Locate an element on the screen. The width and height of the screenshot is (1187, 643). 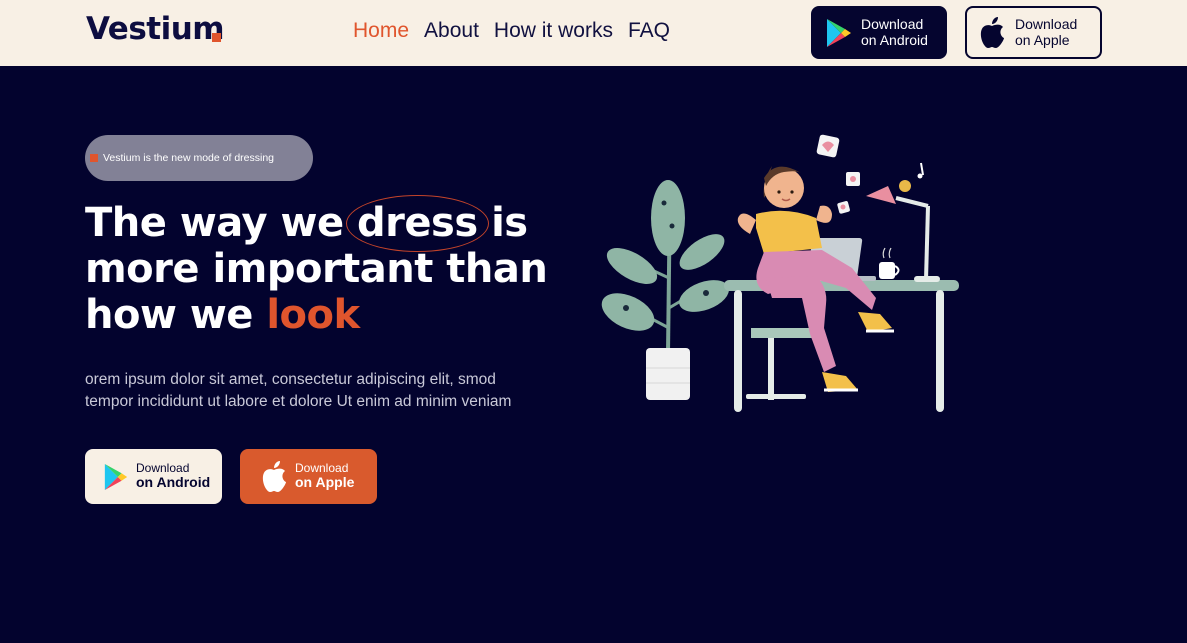
pill-text: Vestium is the new mode of dressing is located at coordinates (189, 158).